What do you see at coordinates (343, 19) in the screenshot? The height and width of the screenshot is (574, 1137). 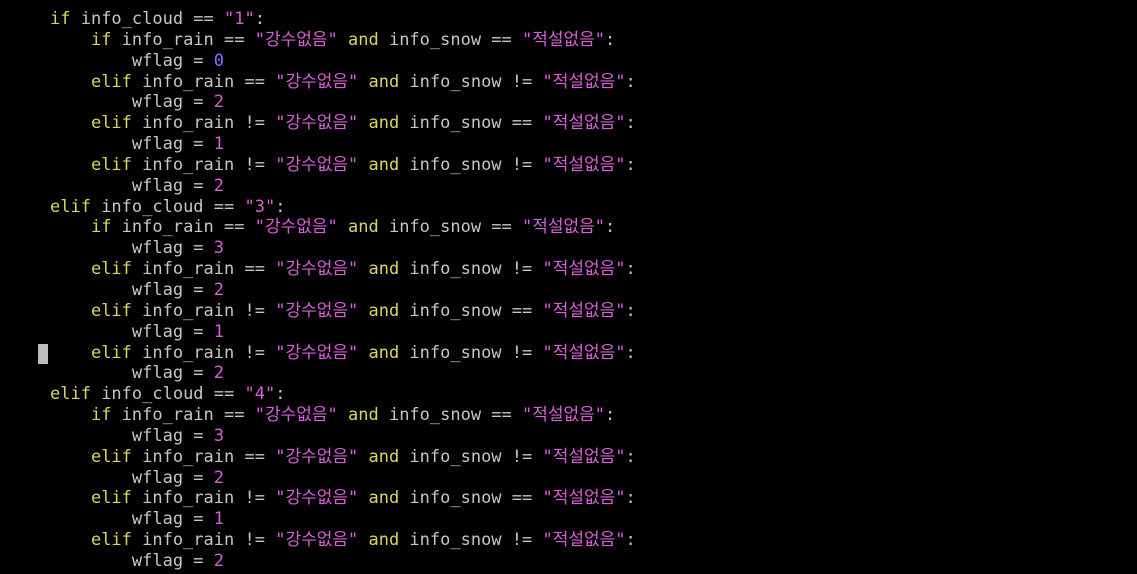 I see `code-line: if info_cloud == "1":` at bounding box center [343, 19].